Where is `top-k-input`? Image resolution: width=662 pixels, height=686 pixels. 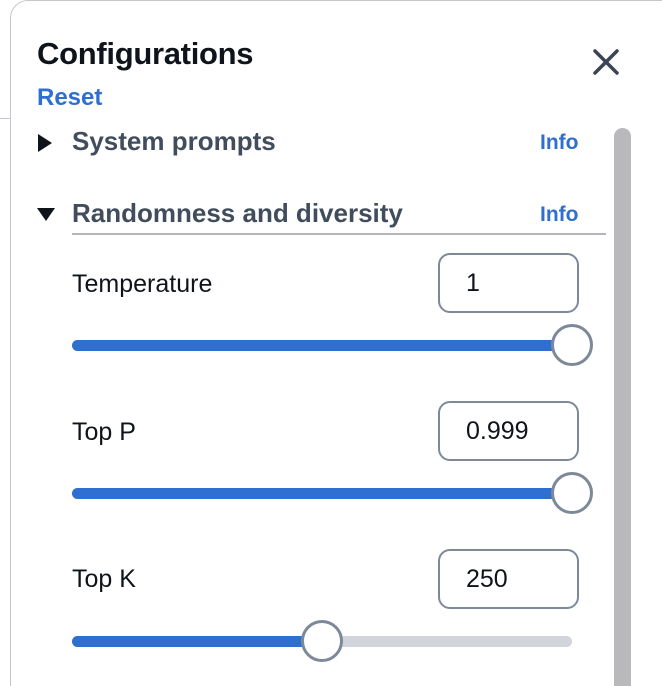
top-k-input is located at coordinates (508, 579).